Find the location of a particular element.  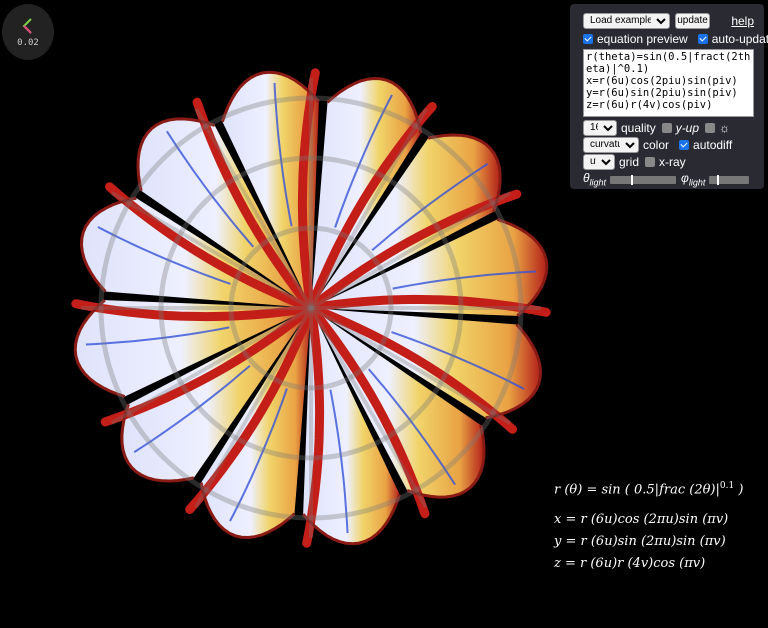

chevron-left-icon is located at coordinates (27, 26).